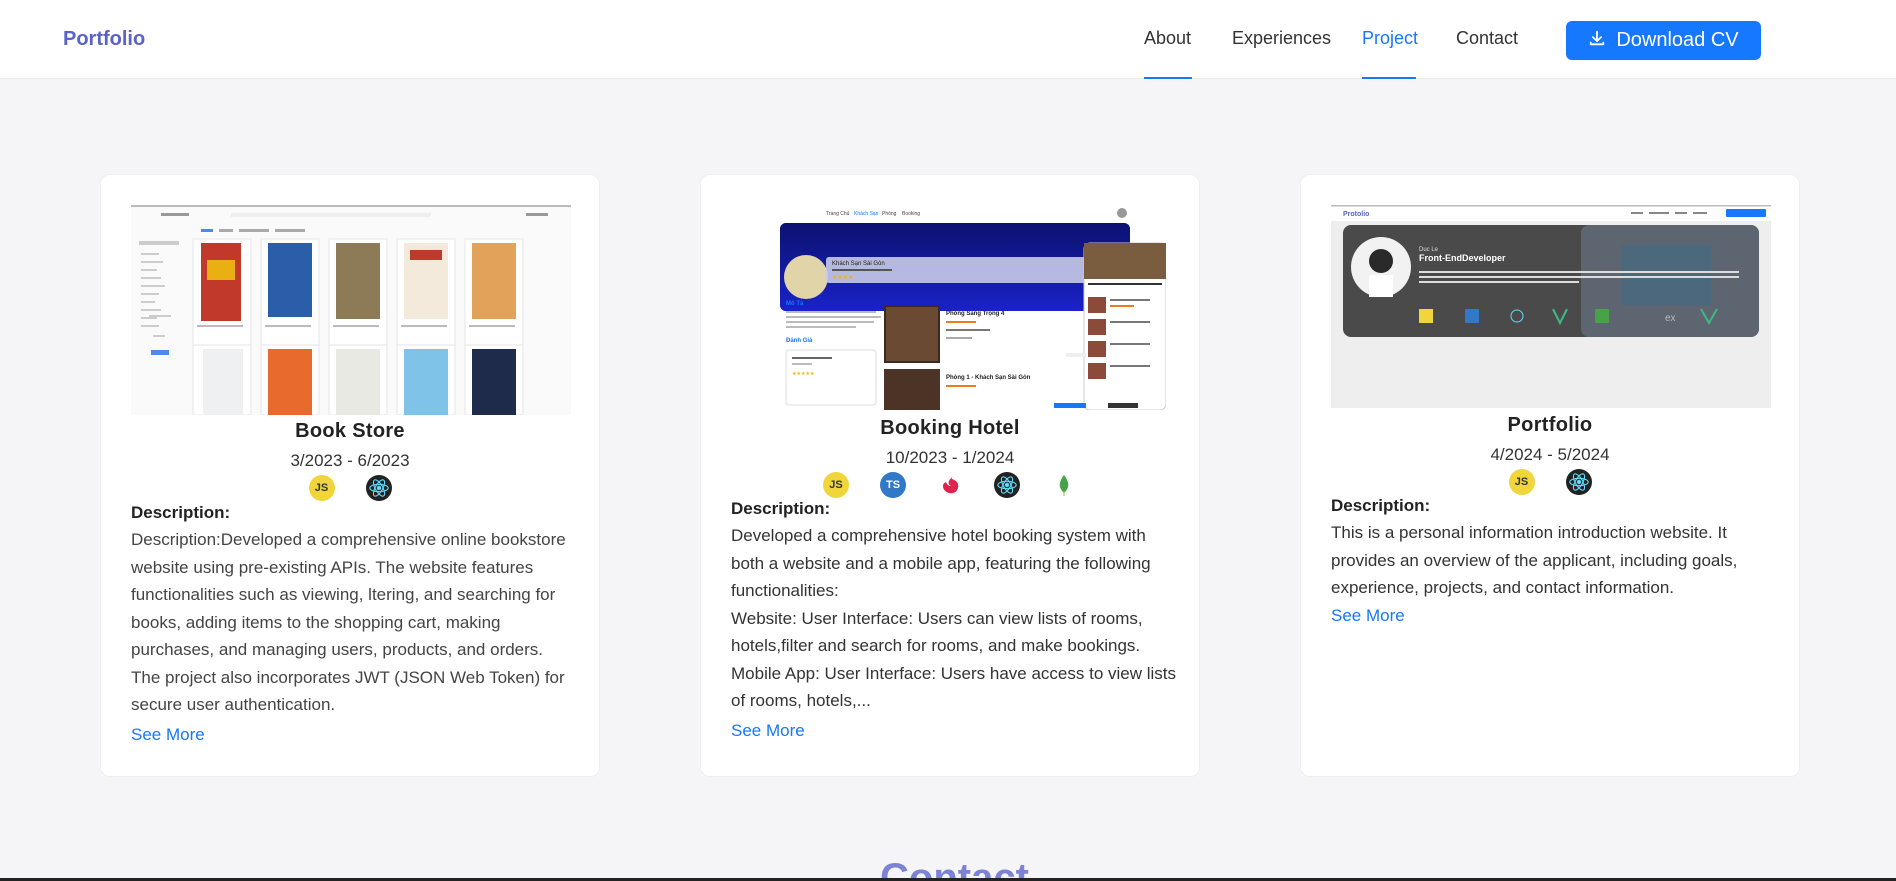 The image size is (1896, 881). What do you see at coordinates (858, 264) in the screenshot?
I see `mini-hotel-name: Khách Sạn Sài Gòn` at bounding box center [858, 264].